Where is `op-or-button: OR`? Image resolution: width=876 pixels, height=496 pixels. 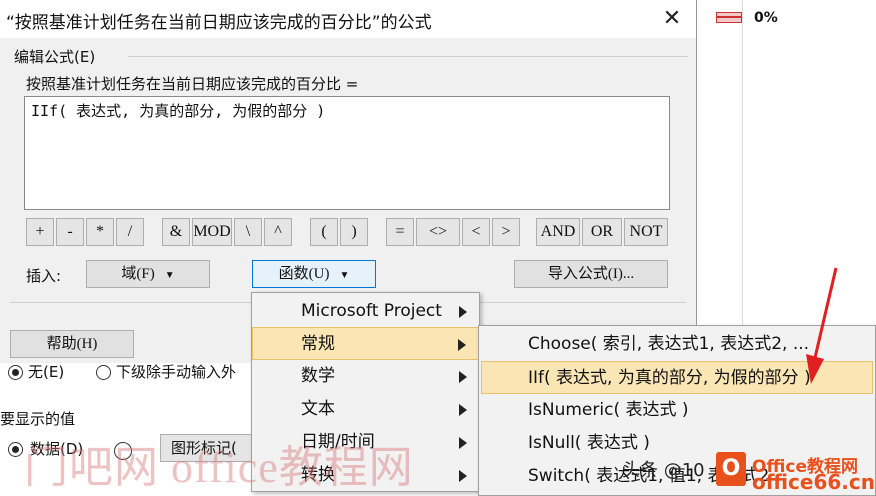
op-or-button: OR is located at coordinates (602, 232).